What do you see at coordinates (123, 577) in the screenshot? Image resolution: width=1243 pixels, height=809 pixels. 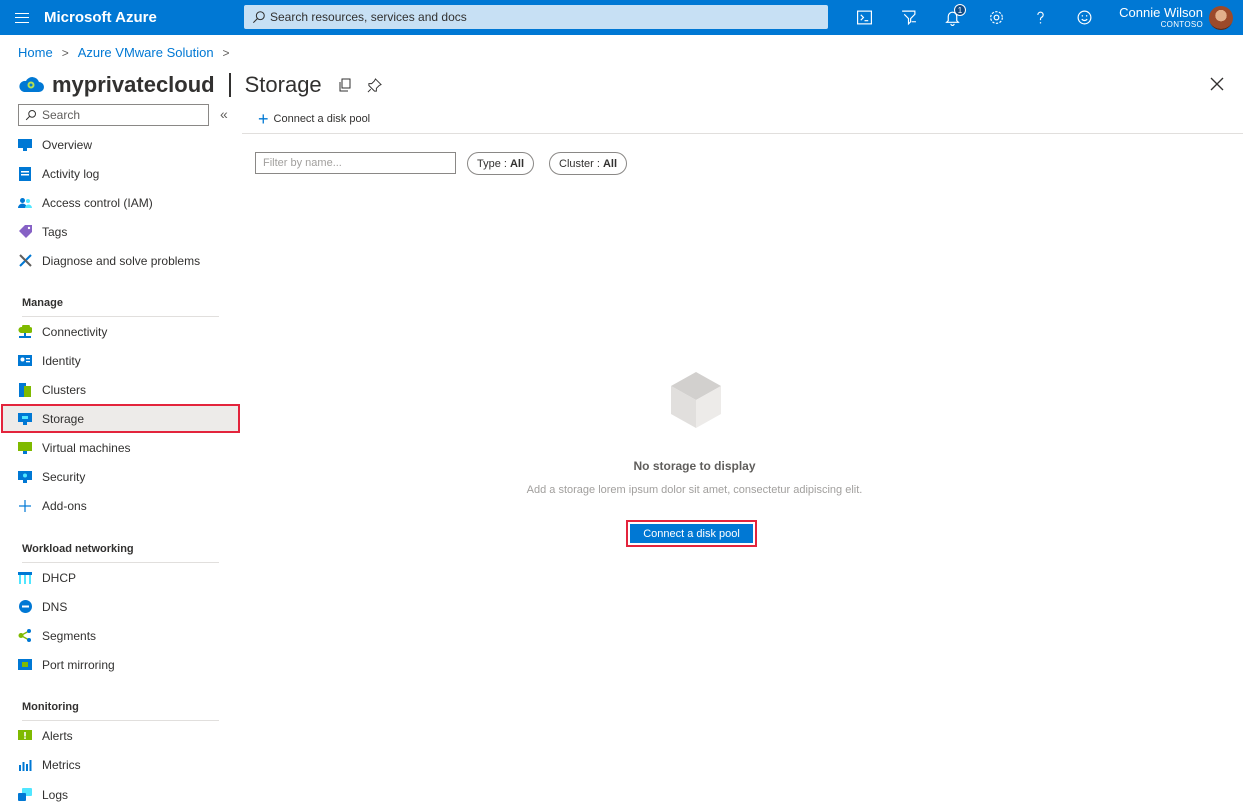 I see `sidebar-item-dhcp: DHCP` at bounding box center [123, 577].